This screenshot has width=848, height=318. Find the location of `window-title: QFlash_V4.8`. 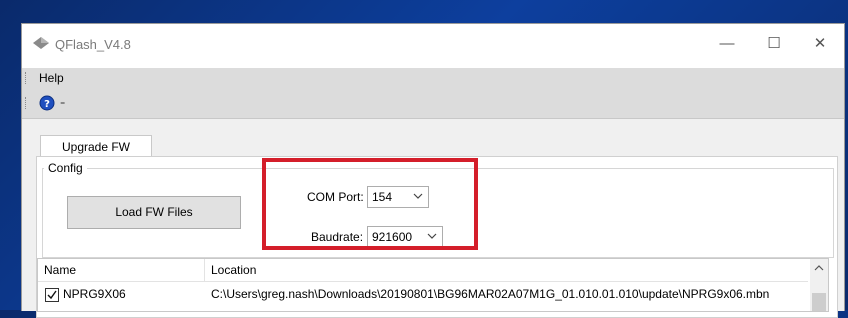

window-title: QFlash_V4.8 is located at coordinates (93, 44).